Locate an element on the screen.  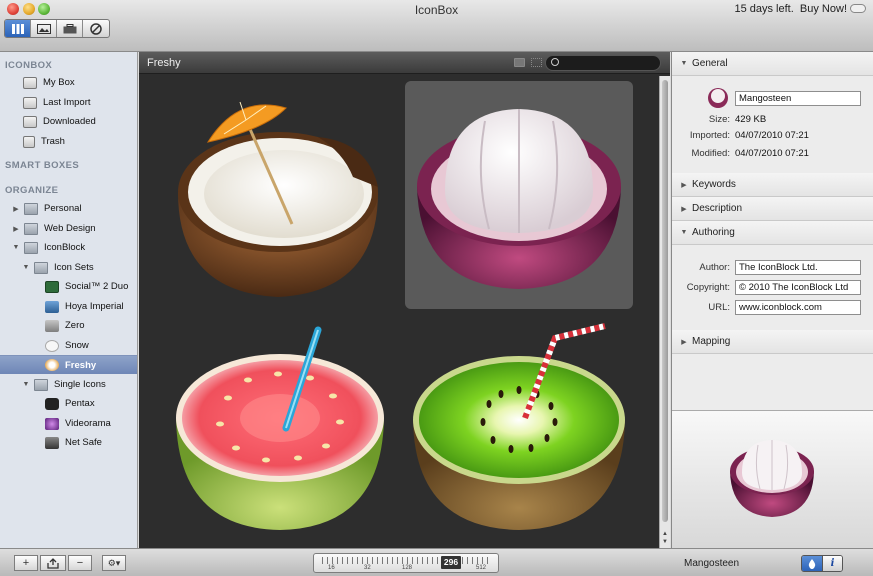
snow-icon is located at coordinates (52, 345).